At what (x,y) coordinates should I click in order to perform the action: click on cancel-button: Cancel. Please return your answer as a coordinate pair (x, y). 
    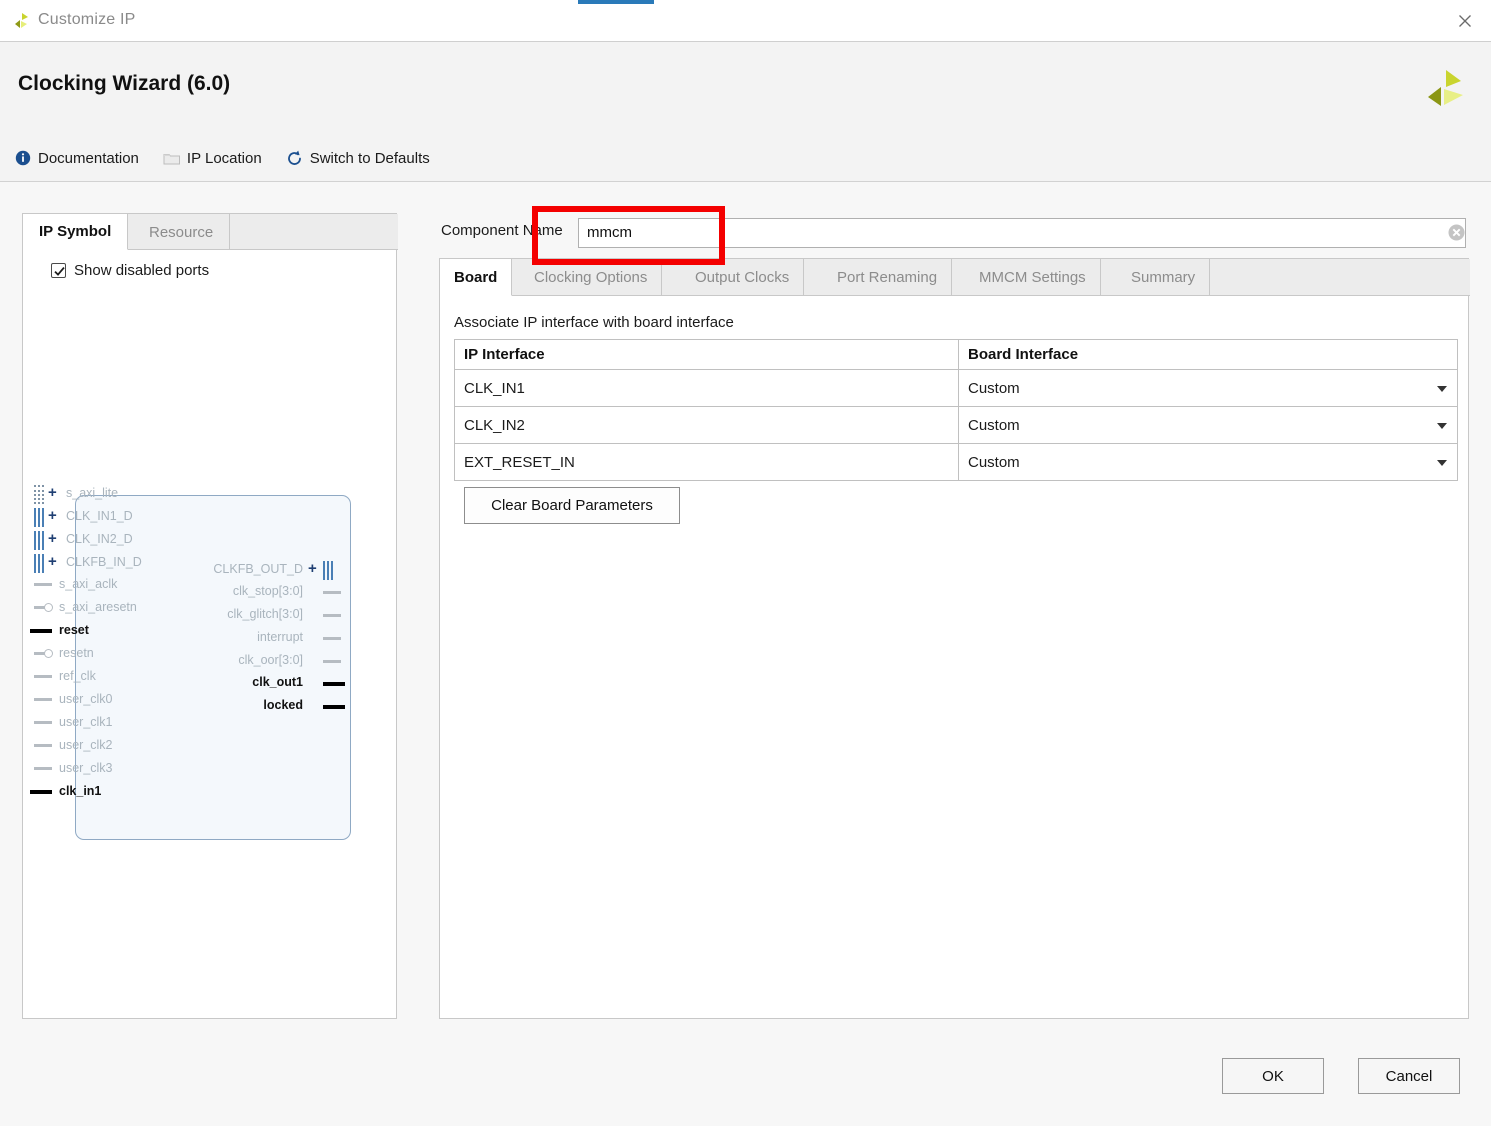
    Looking at the image, I should click on (1409, 1076).